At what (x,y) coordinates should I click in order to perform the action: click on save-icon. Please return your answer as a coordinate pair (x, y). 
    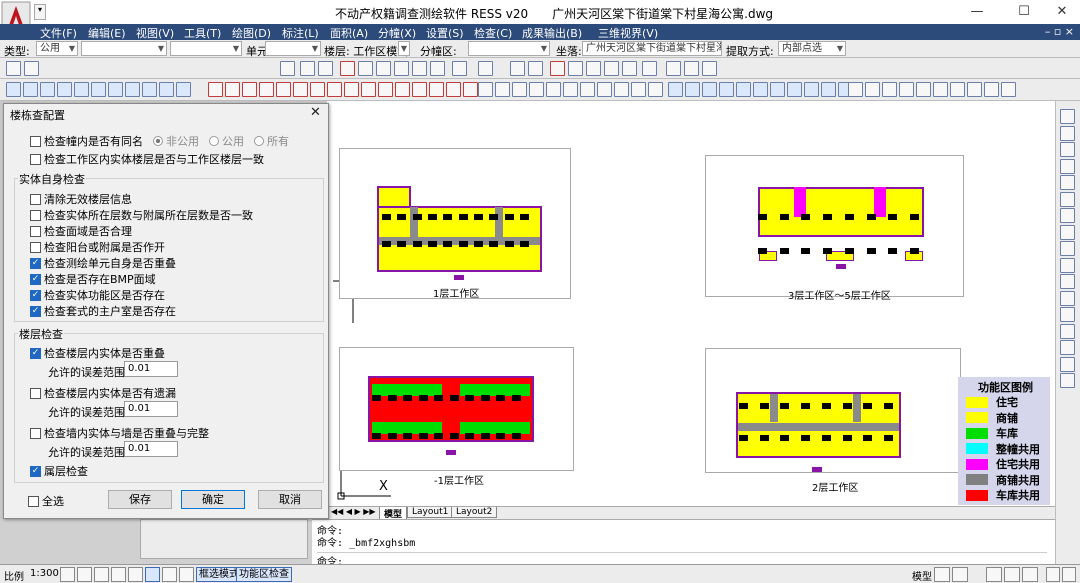
    Looking at the image, I should click on (325, 68).